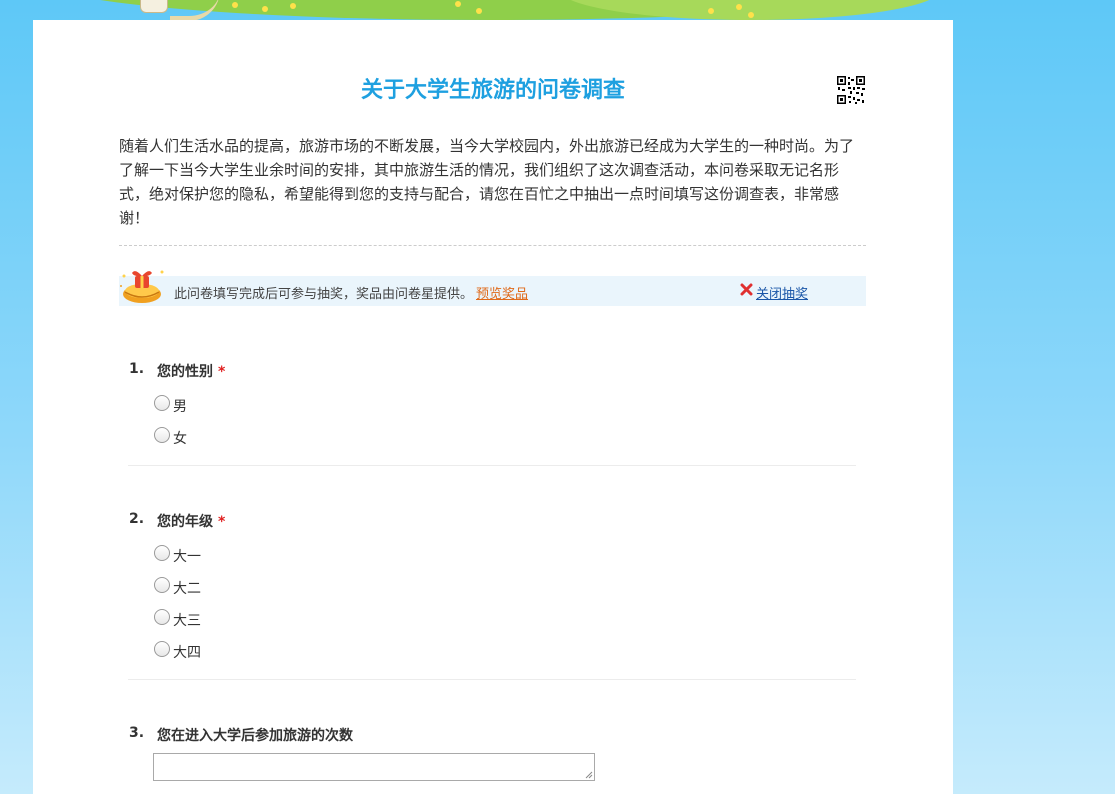  I want to click on question-number: 3., so click(137, 733).